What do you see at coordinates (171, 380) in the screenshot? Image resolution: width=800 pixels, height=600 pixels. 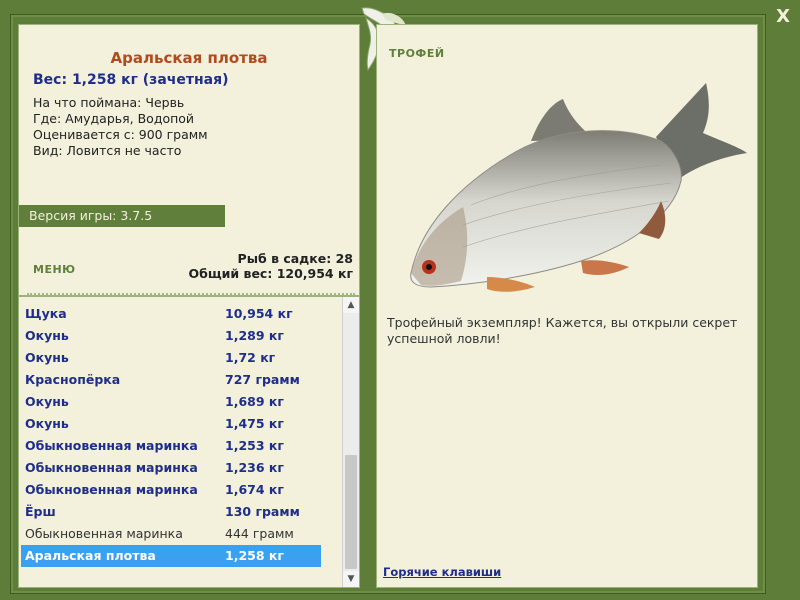 I see `list-item: Краснопёрка 727 грамм` at bounding box center [171, 380].